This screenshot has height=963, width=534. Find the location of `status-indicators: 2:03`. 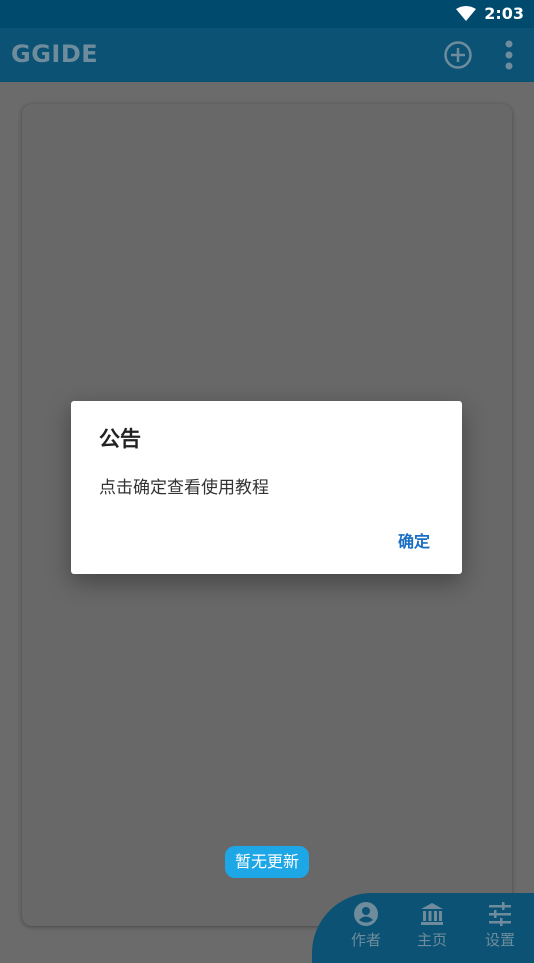

status-indicators: 2:03 is located at coordinates (490, 13).